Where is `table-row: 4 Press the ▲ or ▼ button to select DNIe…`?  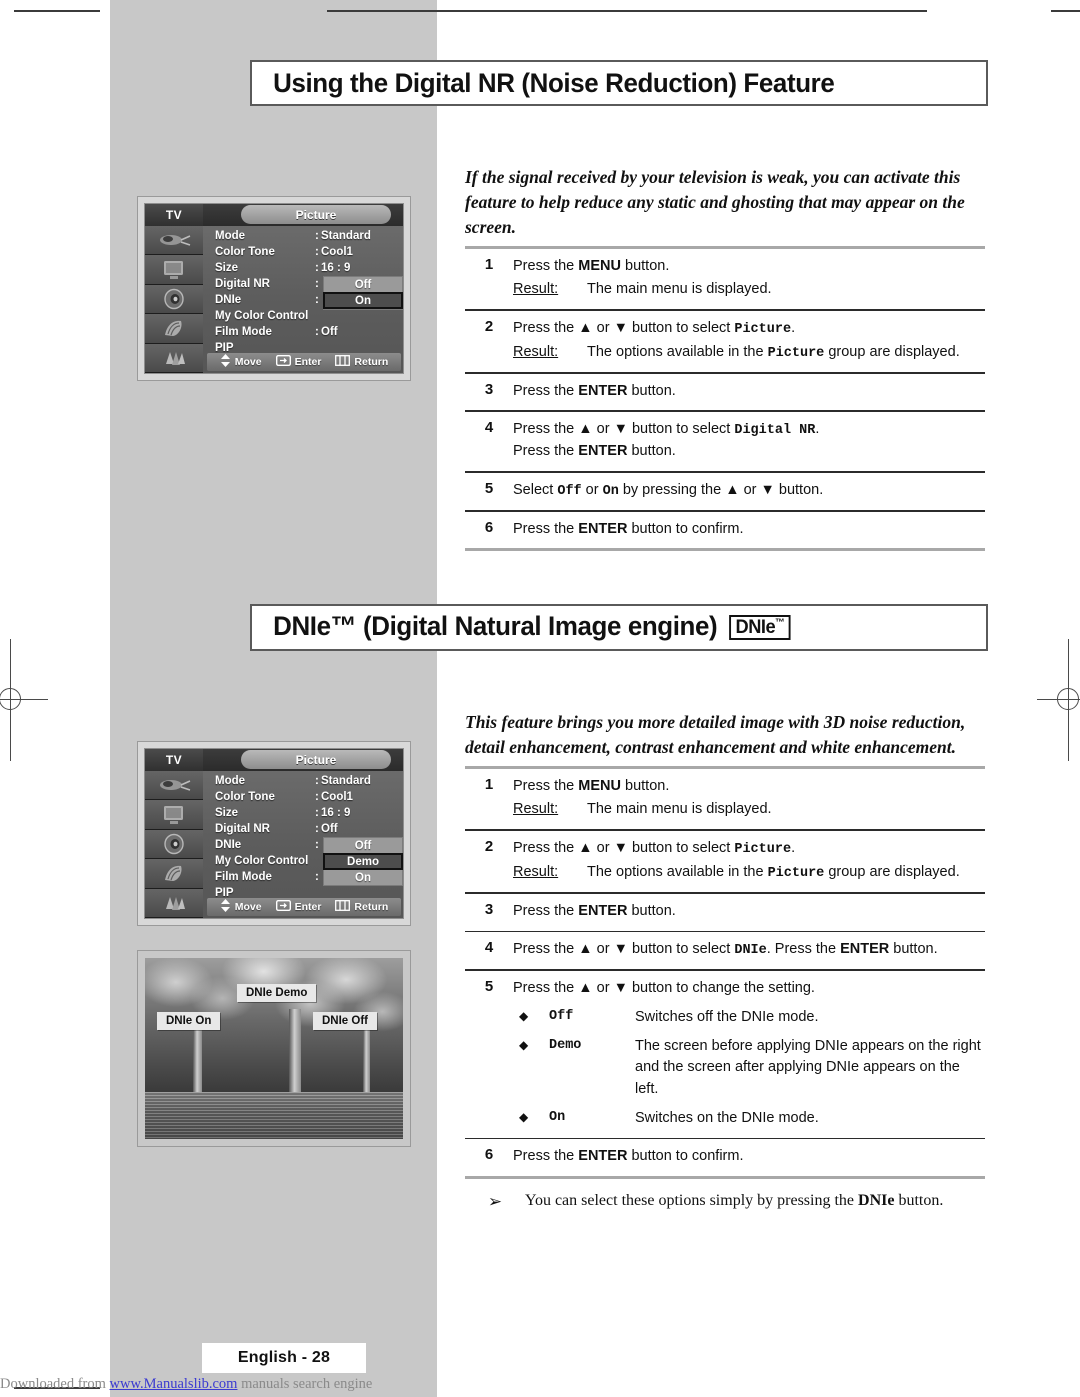
table-row: 4 Press the ▲ or ▼ button to select DNIe… is located at coordinates (725, 950).